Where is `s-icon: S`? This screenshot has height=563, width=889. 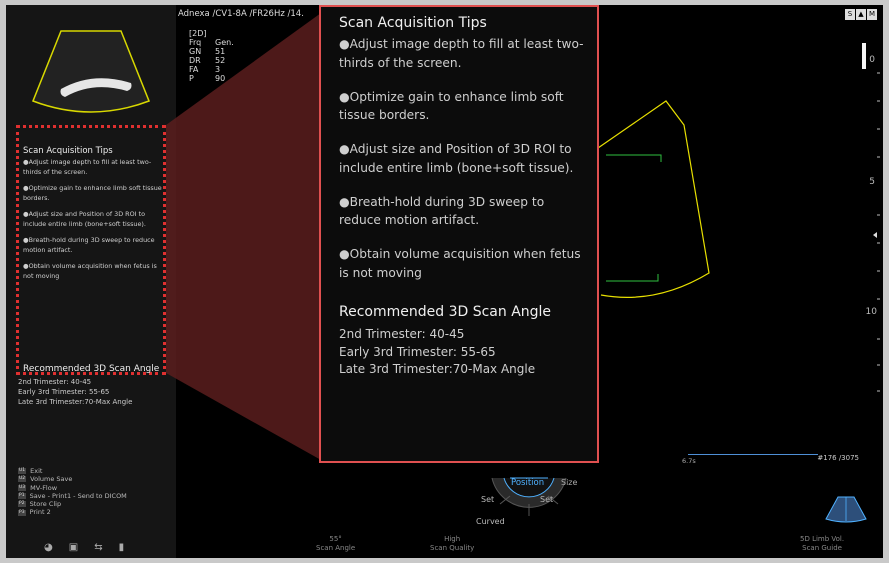
s-icon: S is located at coordinates (850, 14).